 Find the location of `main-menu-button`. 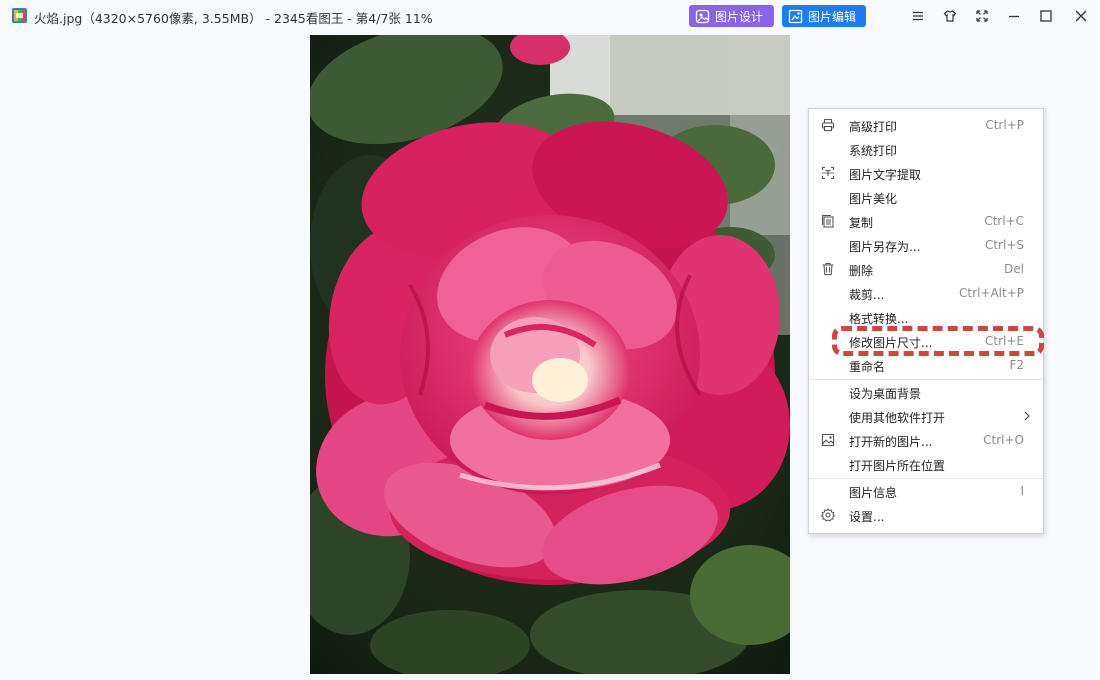

main-menu-button is located at coordinates (918, 16).